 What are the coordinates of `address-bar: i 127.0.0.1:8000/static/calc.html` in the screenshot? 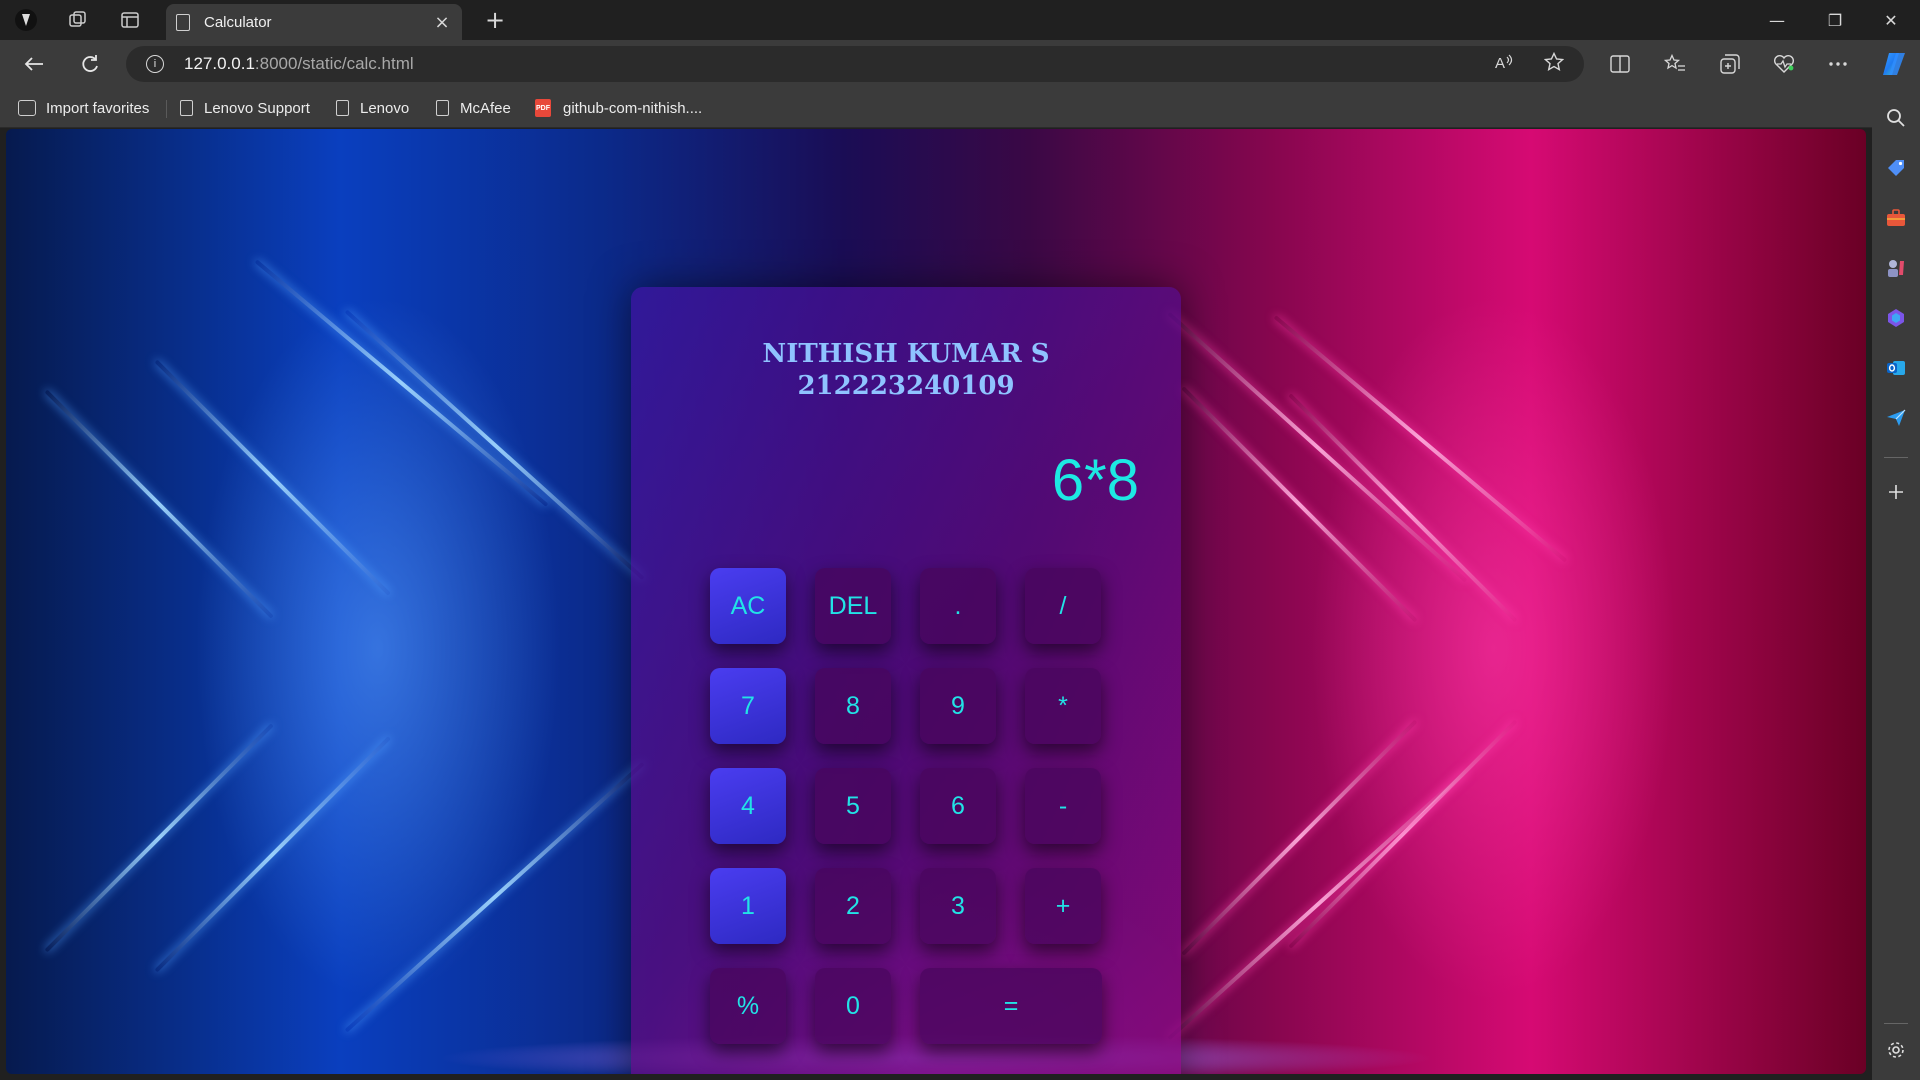 It's located at (855, 64).